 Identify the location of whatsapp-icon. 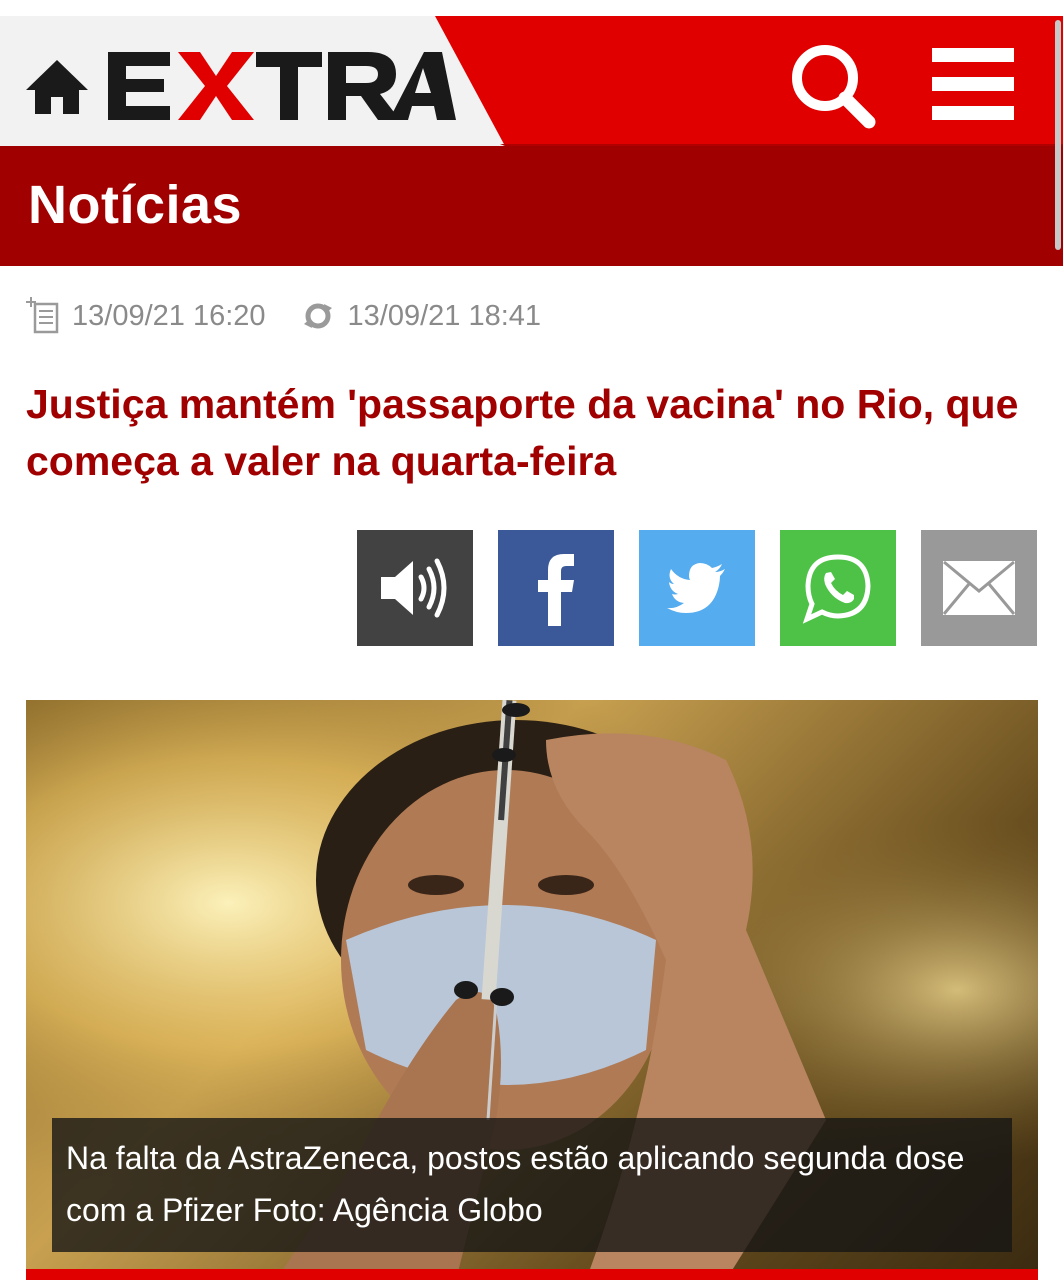
(836, 589).